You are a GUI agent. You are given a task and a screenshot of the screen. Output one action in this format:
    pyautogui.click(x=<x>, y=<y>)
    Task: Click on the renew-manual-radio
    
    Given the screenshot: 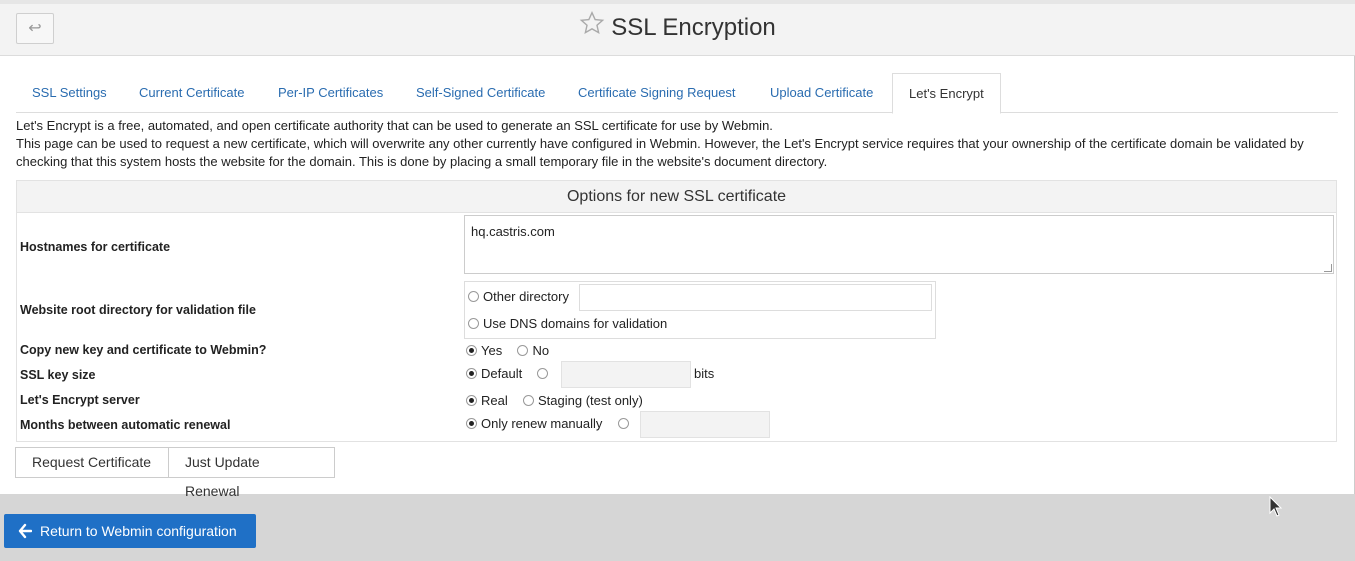 What is the action you would take?
    pyautogui.click(x=471, y=424)
    